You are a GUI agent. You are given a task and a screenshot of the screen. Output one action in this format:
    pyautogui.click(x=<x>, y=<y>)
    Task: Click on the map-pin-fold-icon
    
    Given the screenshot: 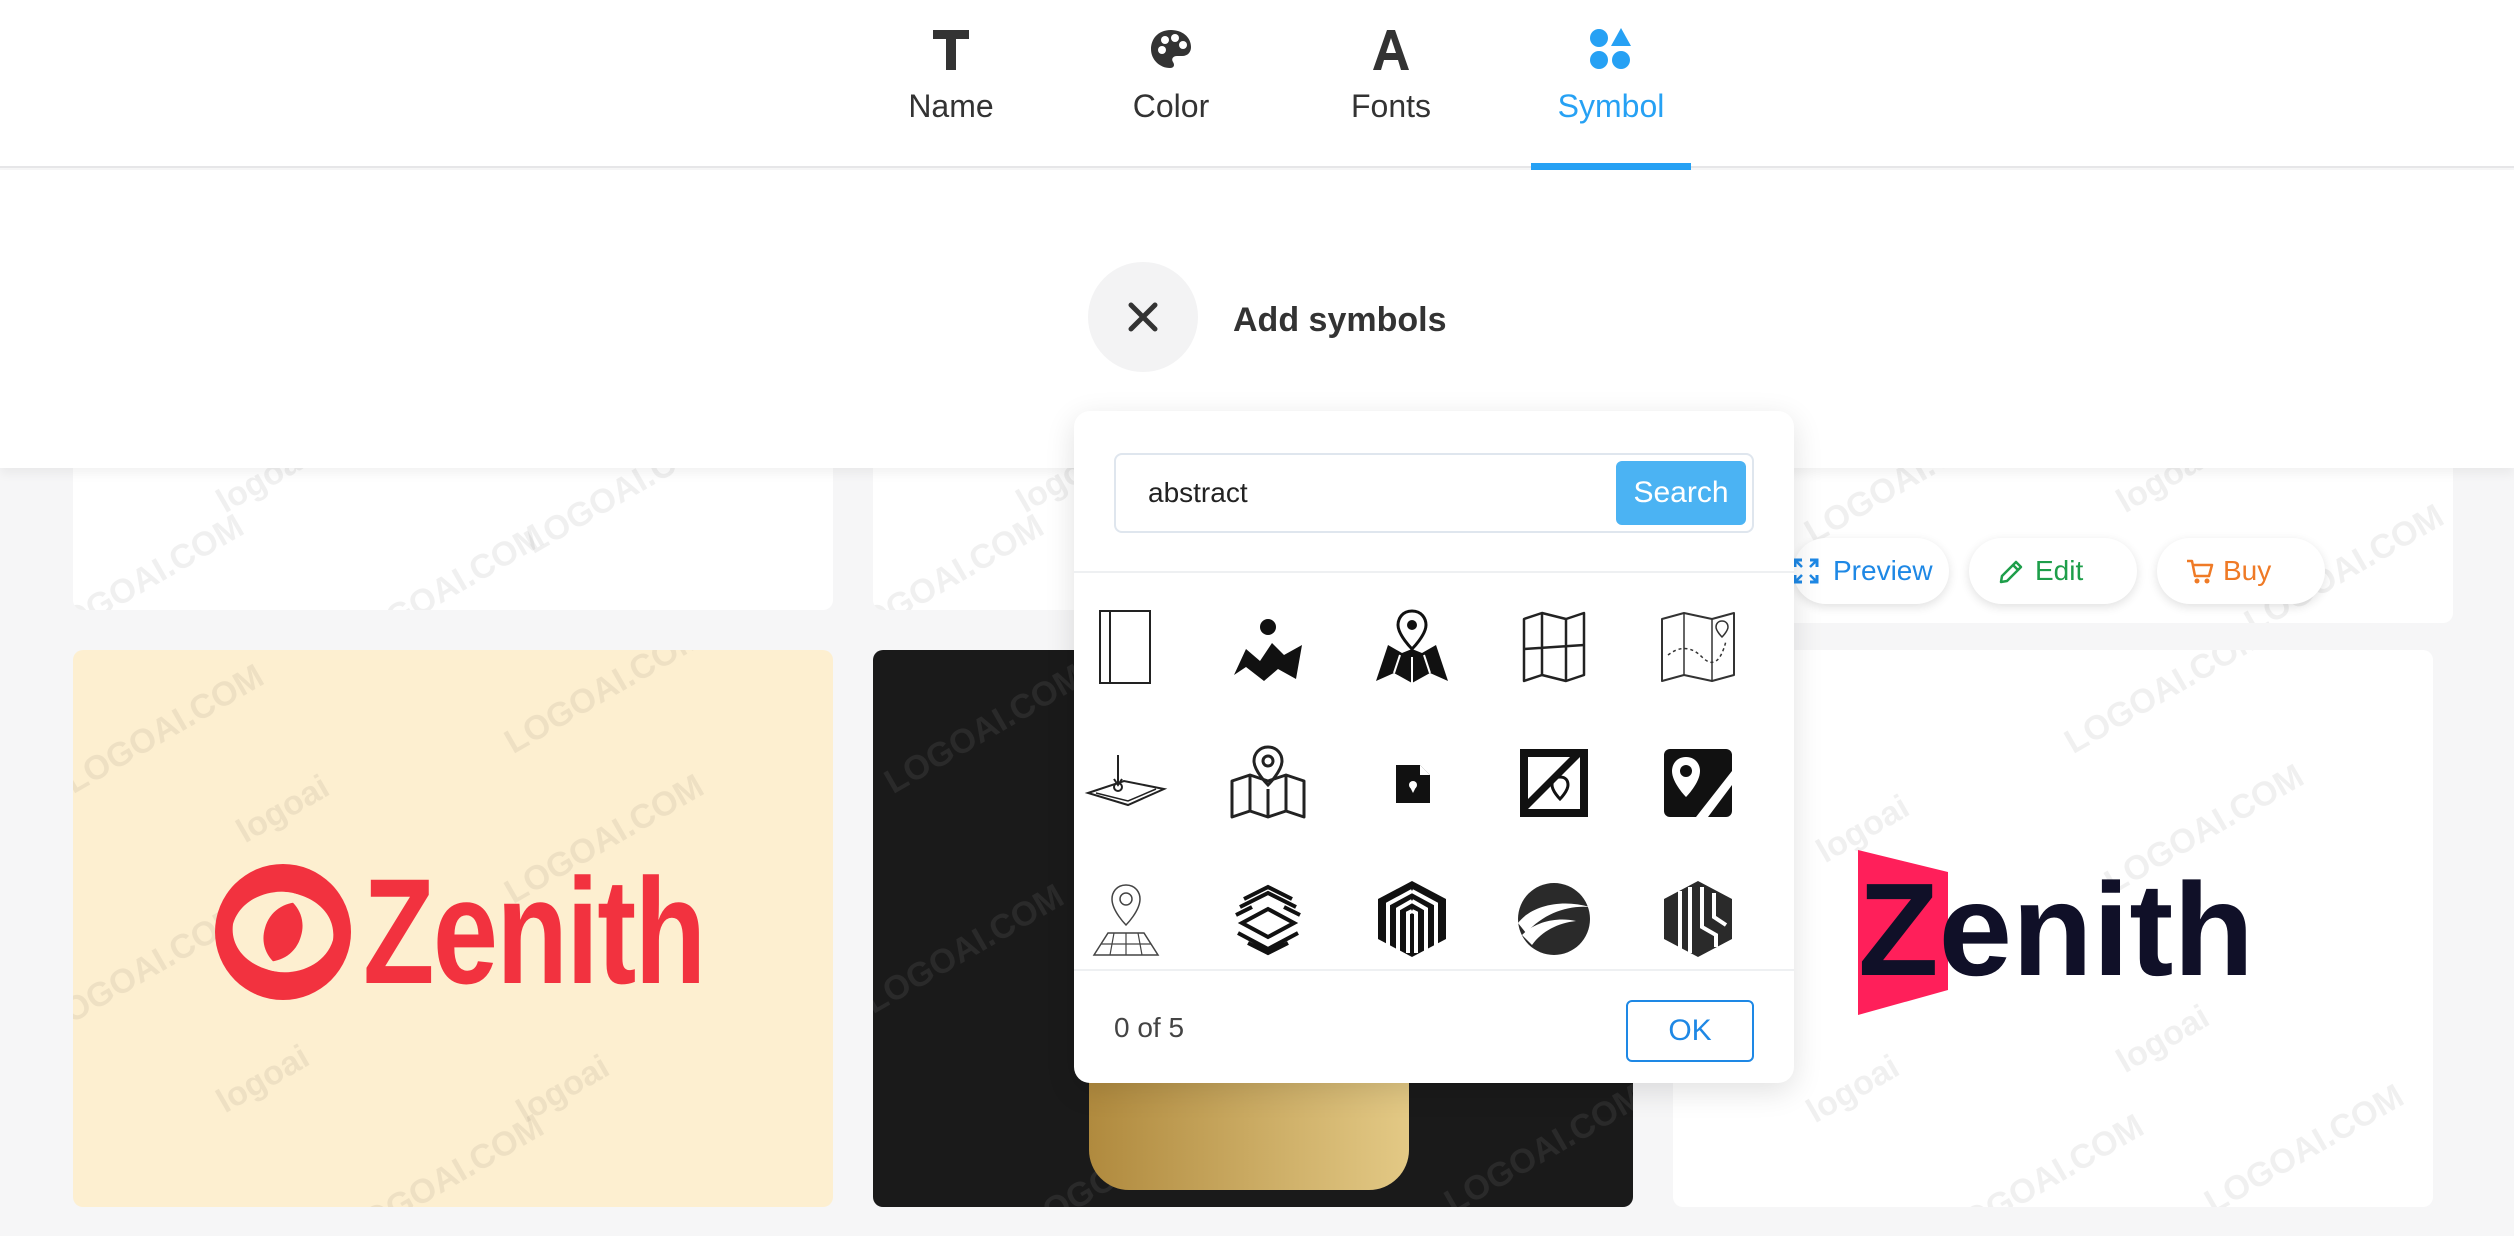 What is the action you would take?
    pyautogui.click(x=1412, y=647)
    